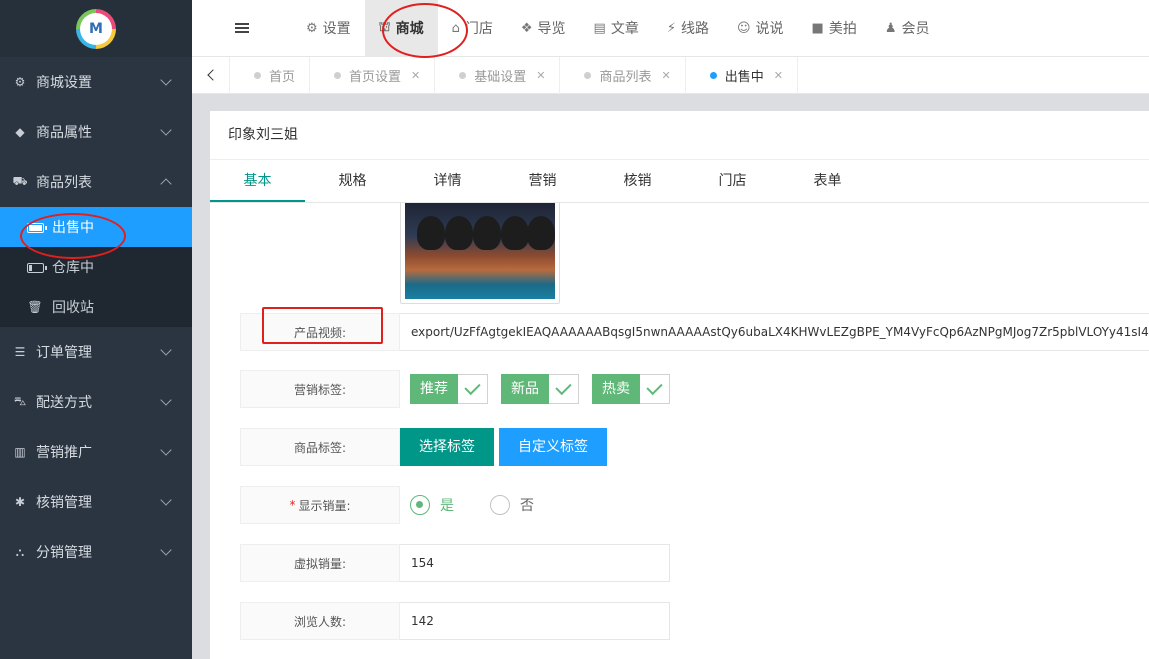 Image resolution: width=1149 pixels, height=659 pixels. I want to click on checkmark-icon, so click(473, 389).